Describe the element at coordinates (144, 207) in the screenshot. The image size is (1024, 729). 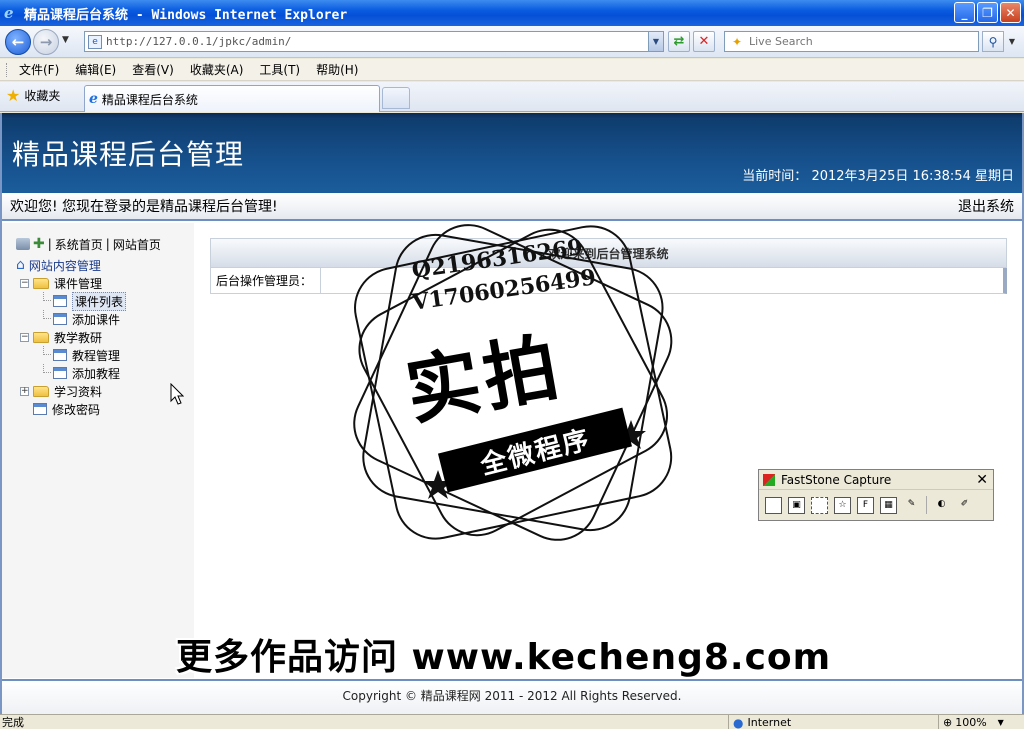
I see `welcome-text: 欢迎您! 您现在登录的是精品课程后台管理!` at that location.